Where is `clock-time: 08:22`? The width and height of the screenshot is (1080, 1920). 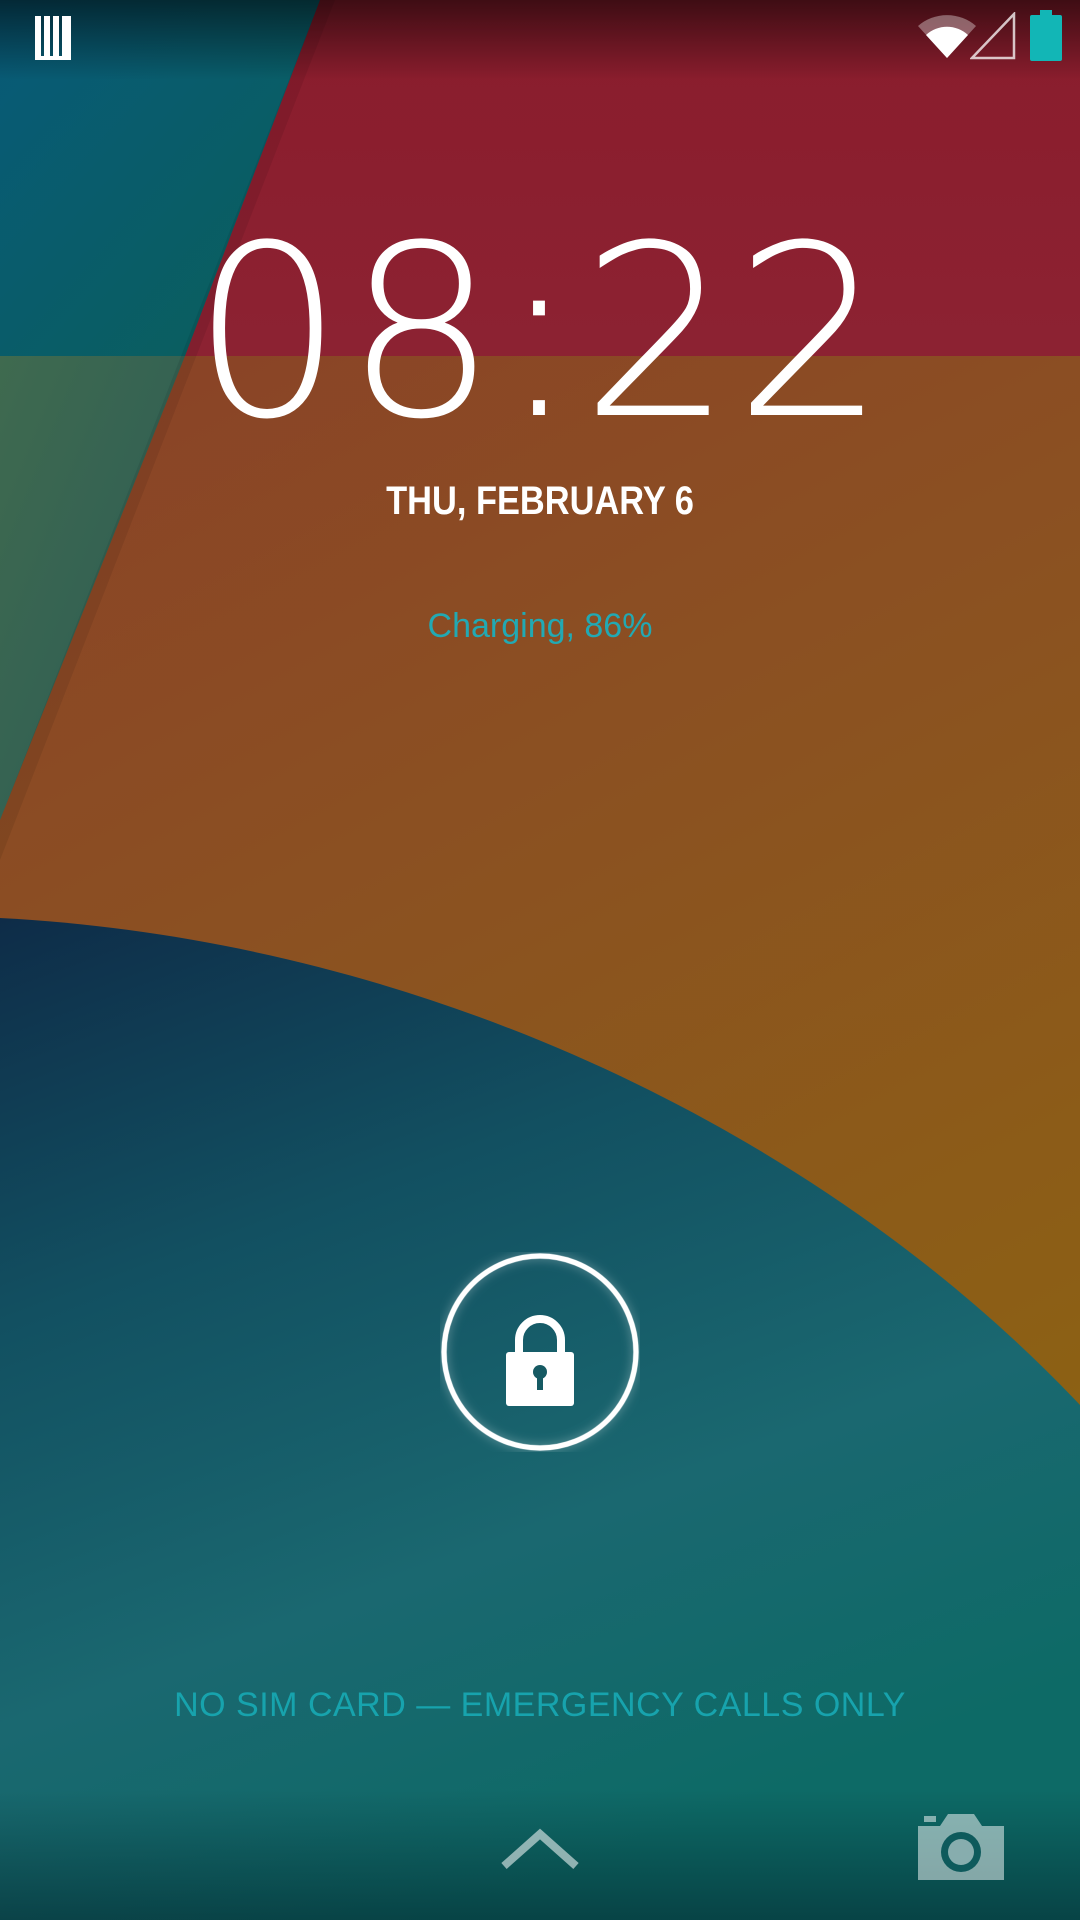 clock-time: 08:22 is located at coordinates (540, 333).